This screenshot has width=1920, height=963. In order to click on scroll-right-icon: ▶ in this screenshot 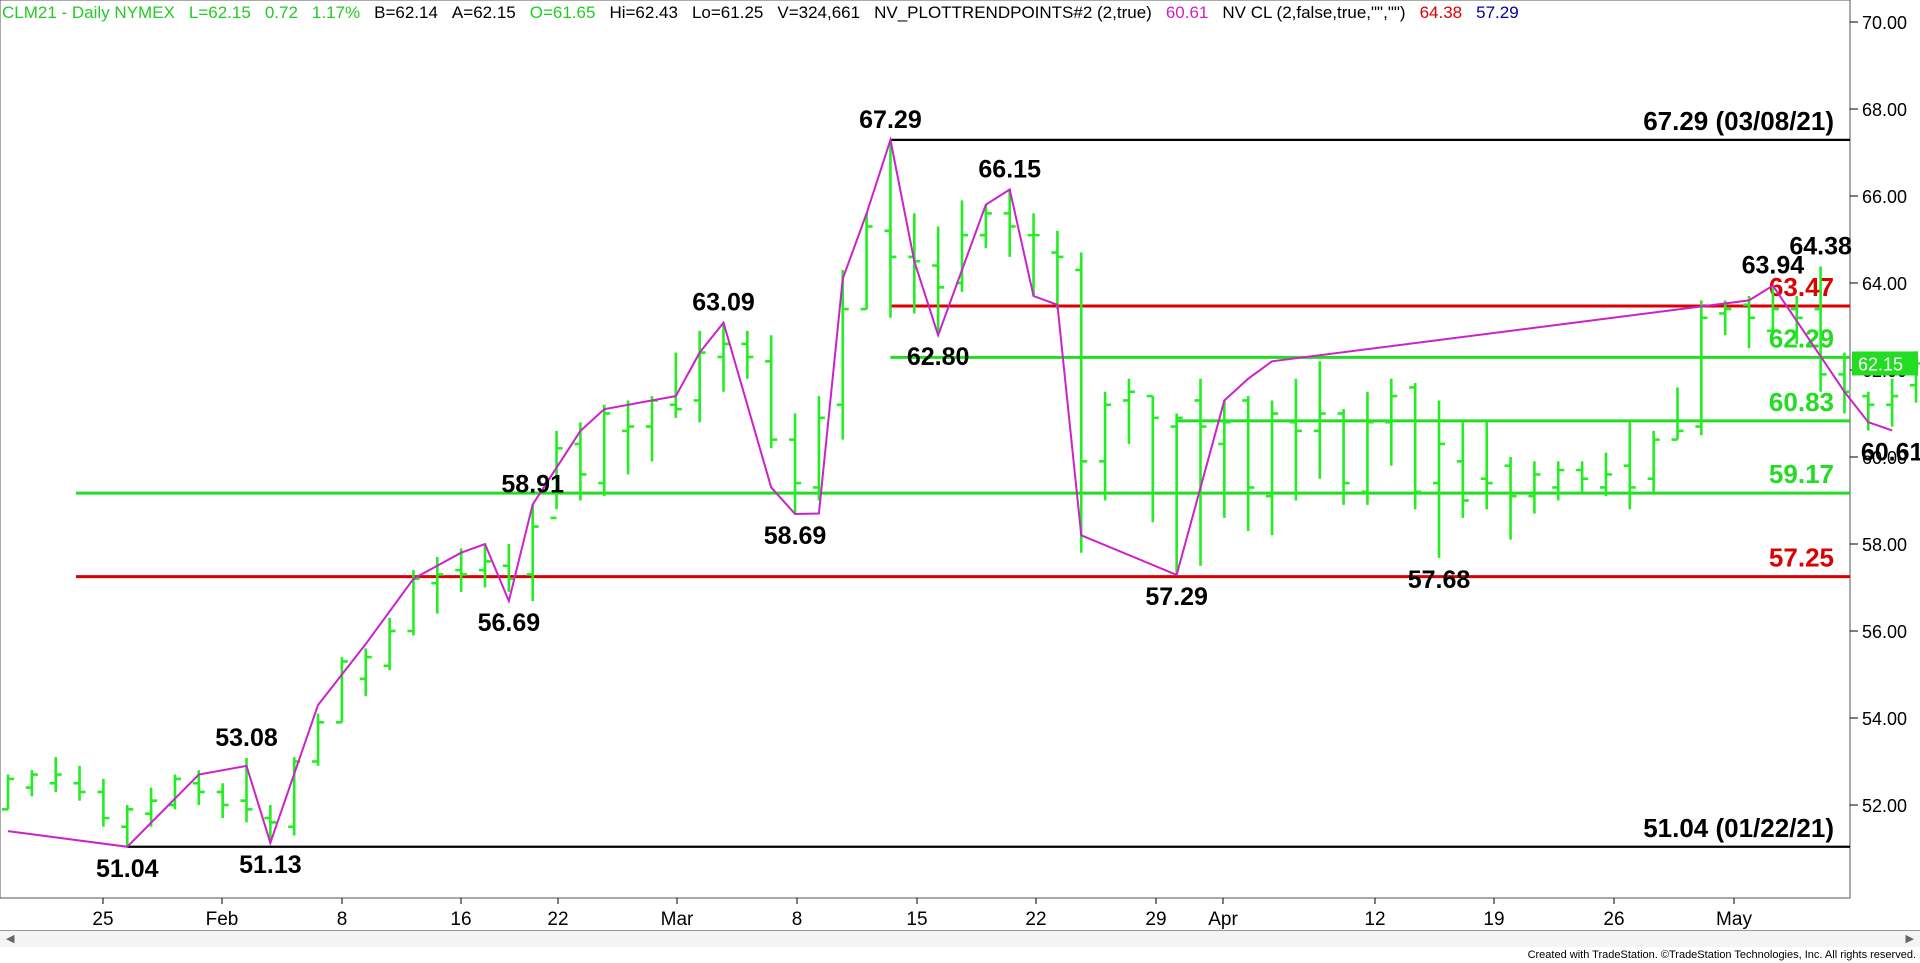, I will do `click(1910, 938)`.